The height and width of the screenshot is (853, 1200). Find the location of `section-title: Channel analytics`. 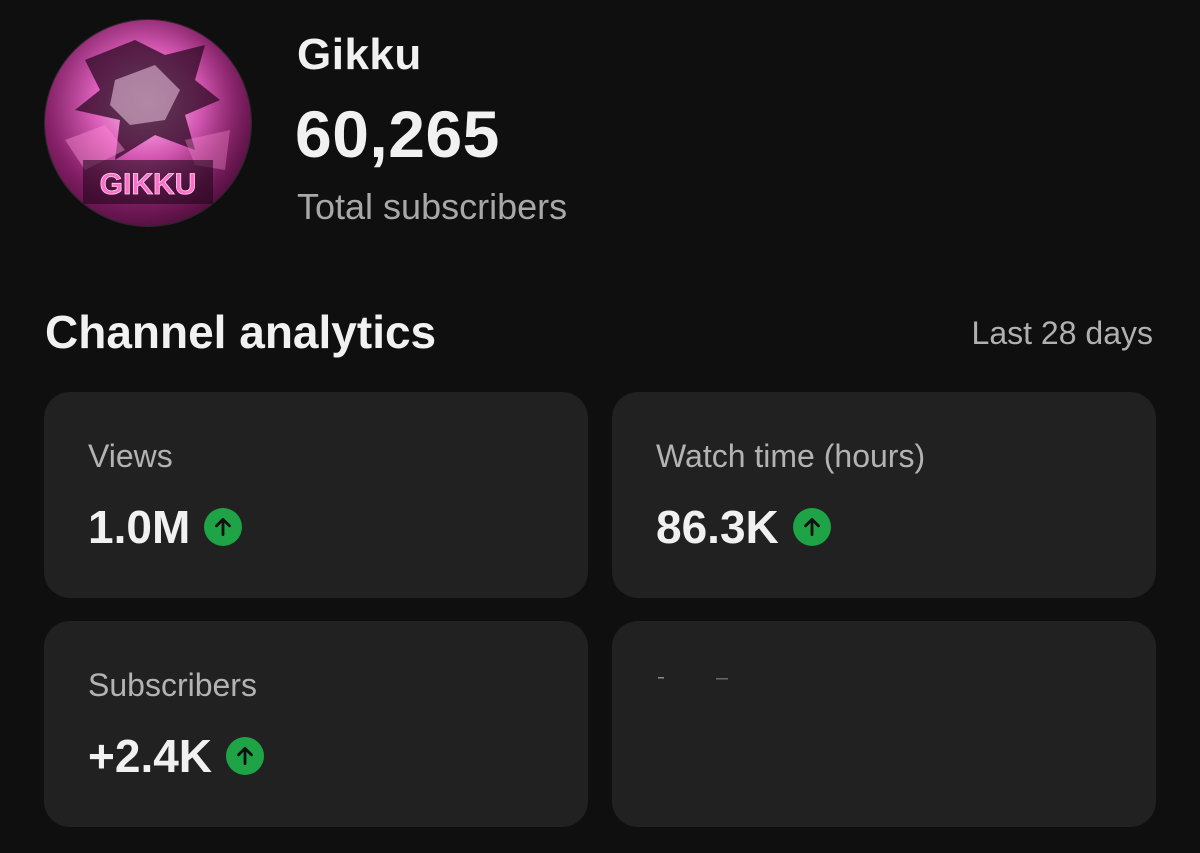

section-title: Channel analytics is located at coordinates (241, 332).